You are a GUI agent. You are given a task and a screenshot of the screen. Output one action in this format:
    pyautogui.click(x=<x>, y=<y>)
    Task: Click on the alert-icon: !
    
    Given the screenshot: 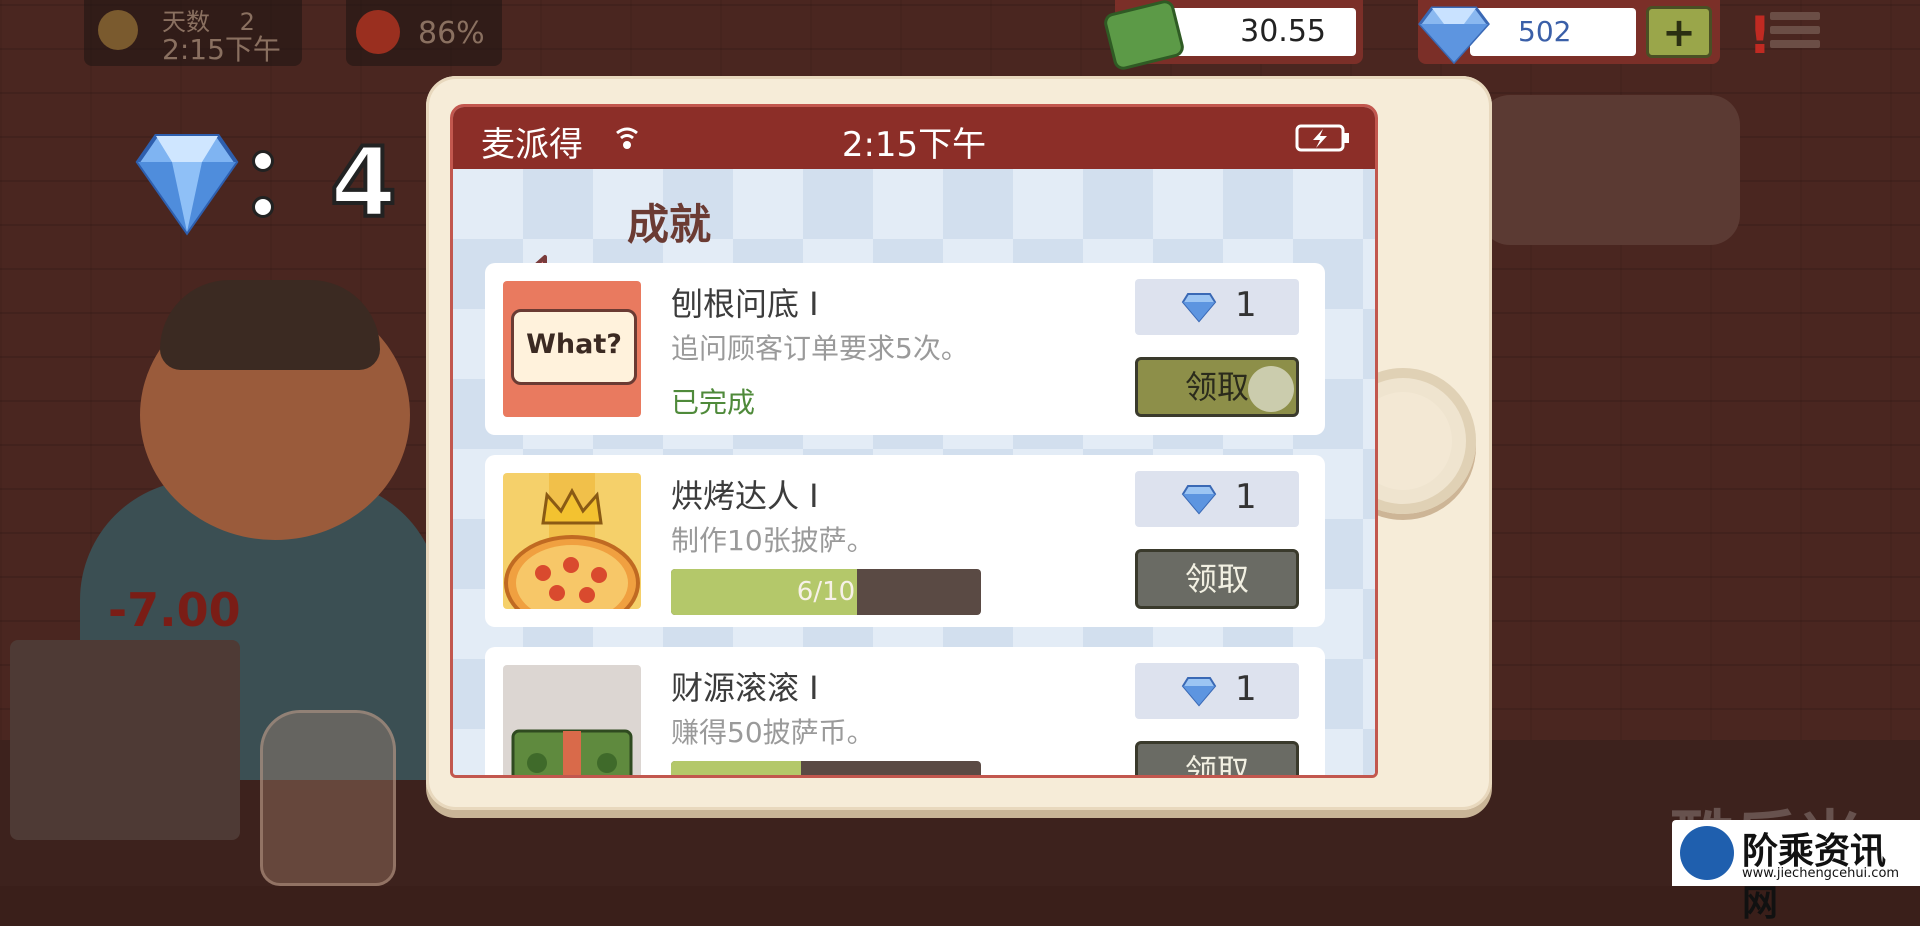 What is the action you would take?
    pyautogui.click(x=1760, y=36)
    